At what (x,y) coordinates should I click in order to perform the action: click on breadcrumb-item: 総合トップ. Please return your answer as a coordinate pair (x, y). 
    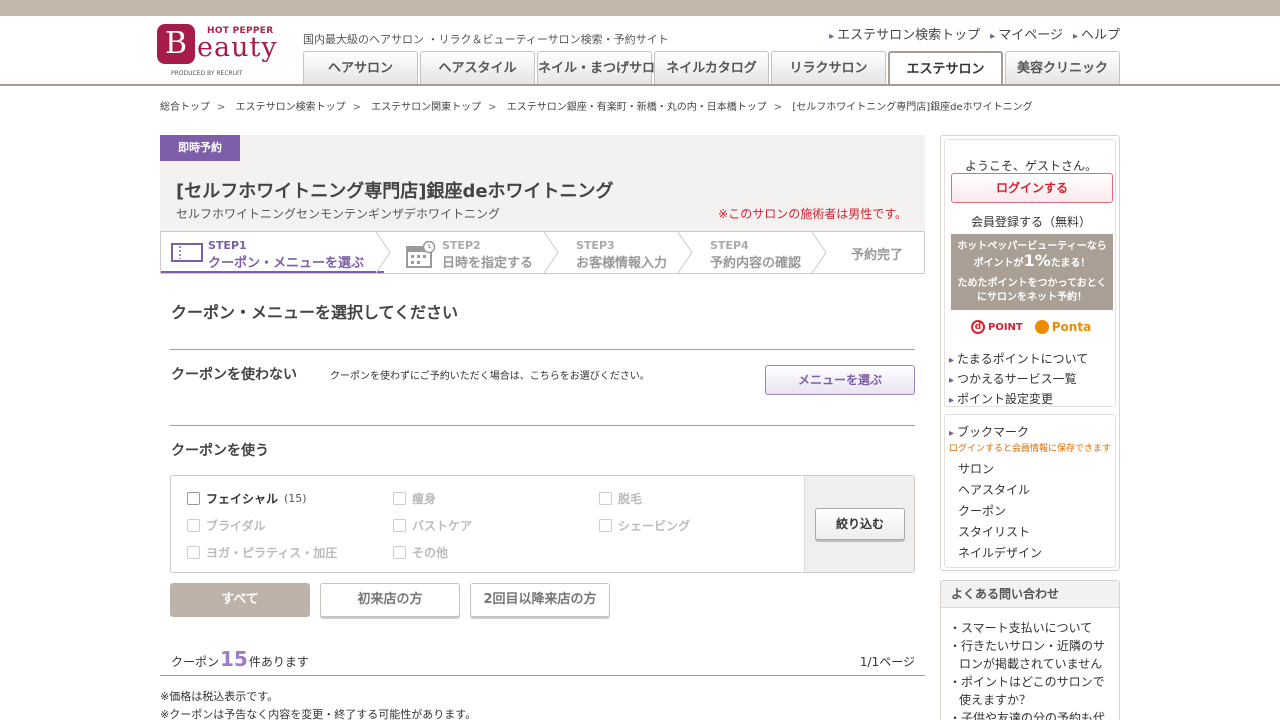
    Looking at the image, I should click on (185, 107).